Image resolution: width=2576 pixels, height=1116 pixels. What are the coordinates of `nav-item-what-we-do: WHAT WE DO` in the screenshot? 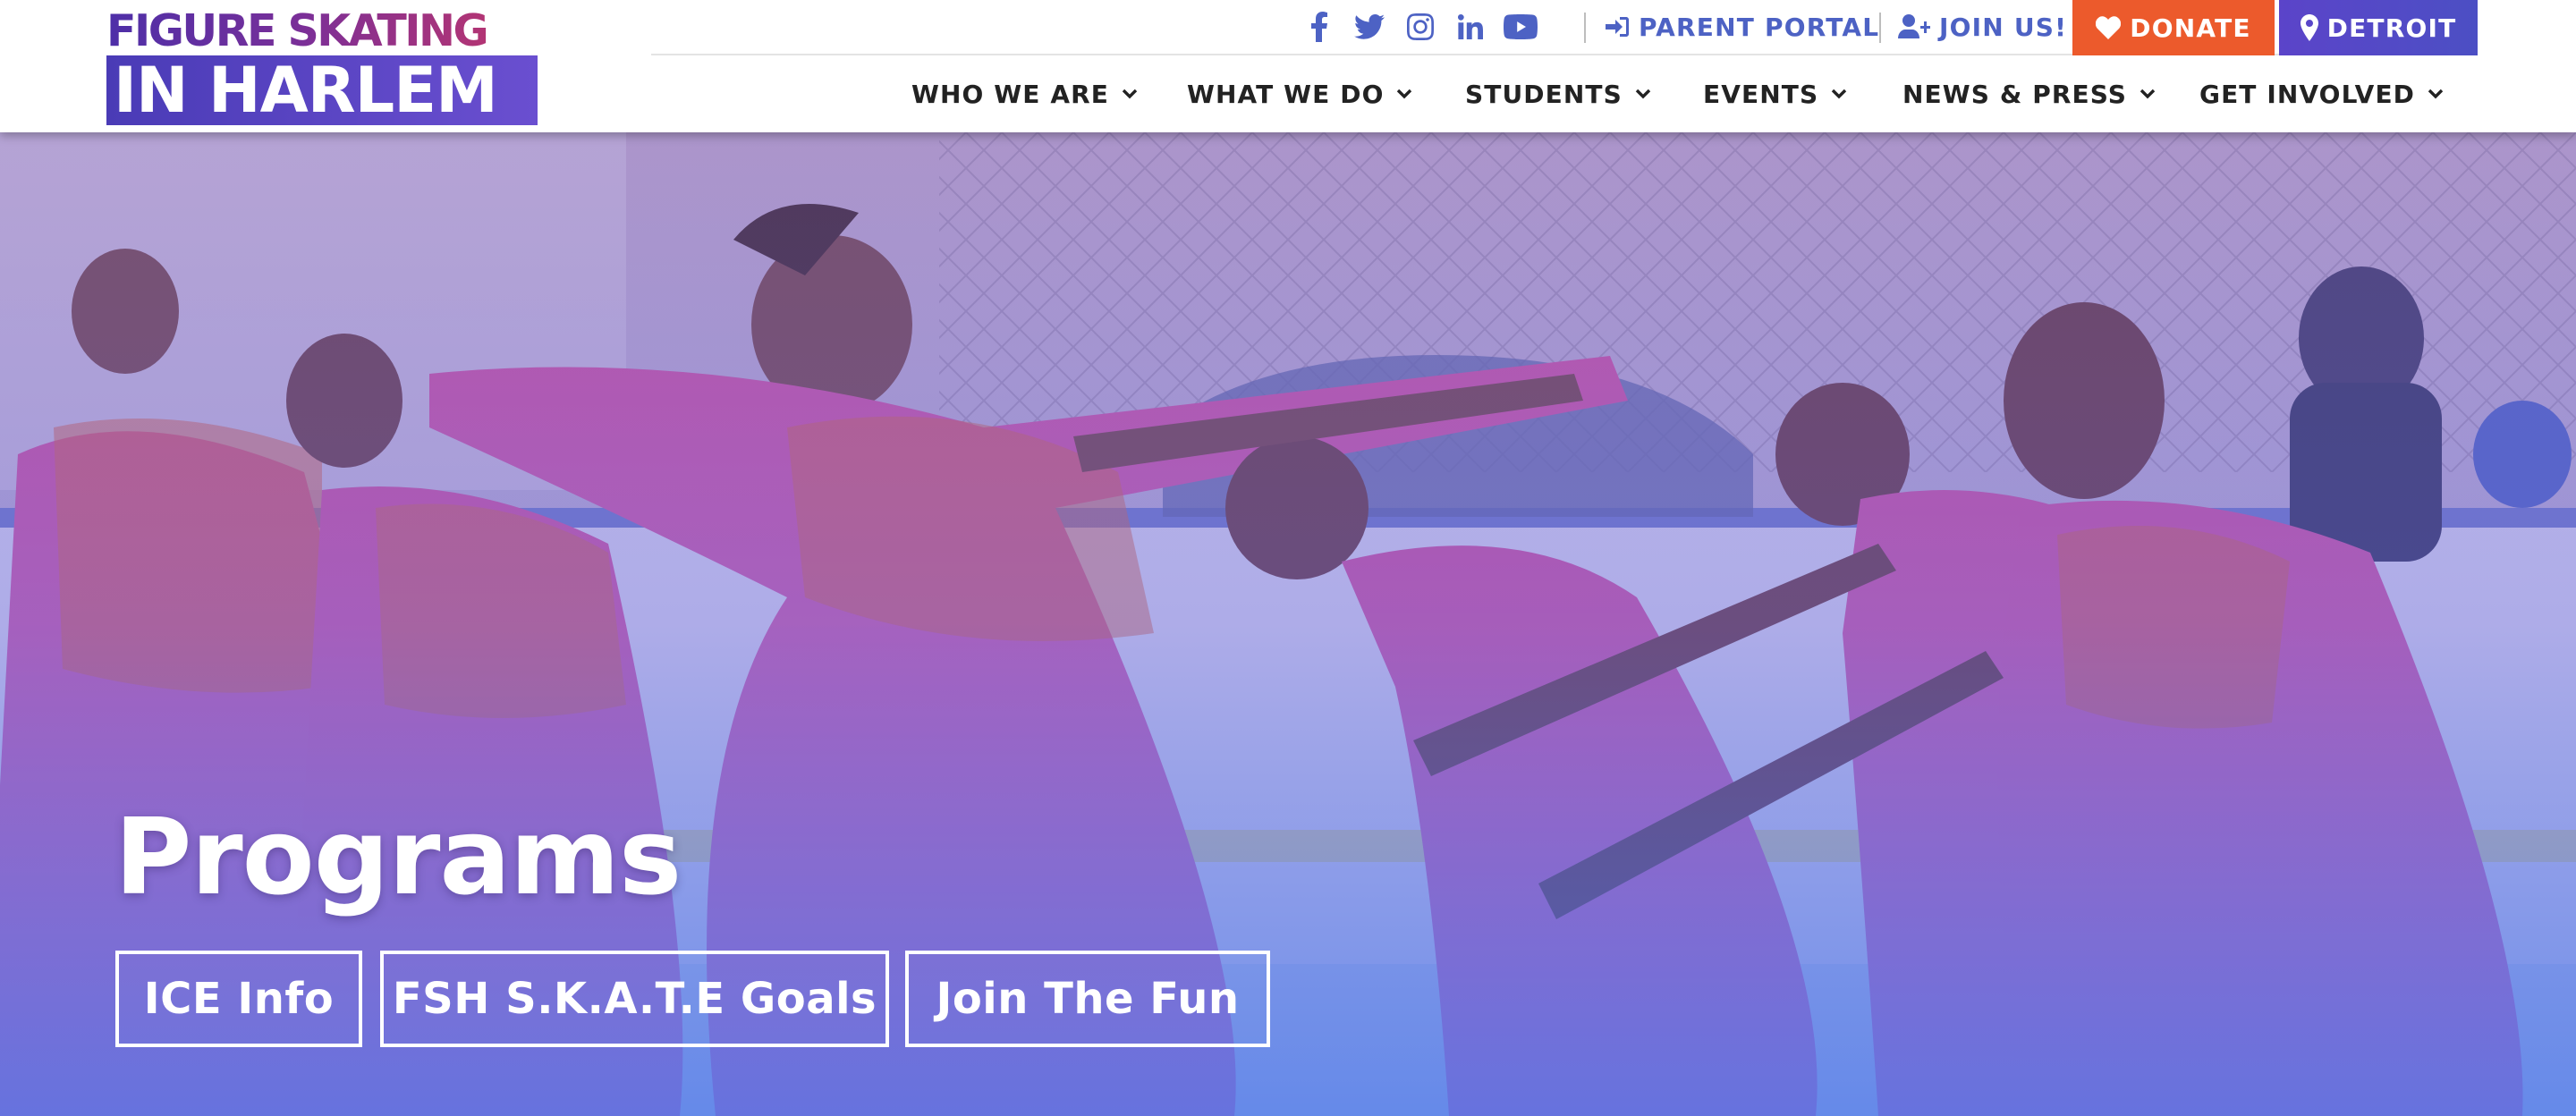 It's located at (1299, 94).